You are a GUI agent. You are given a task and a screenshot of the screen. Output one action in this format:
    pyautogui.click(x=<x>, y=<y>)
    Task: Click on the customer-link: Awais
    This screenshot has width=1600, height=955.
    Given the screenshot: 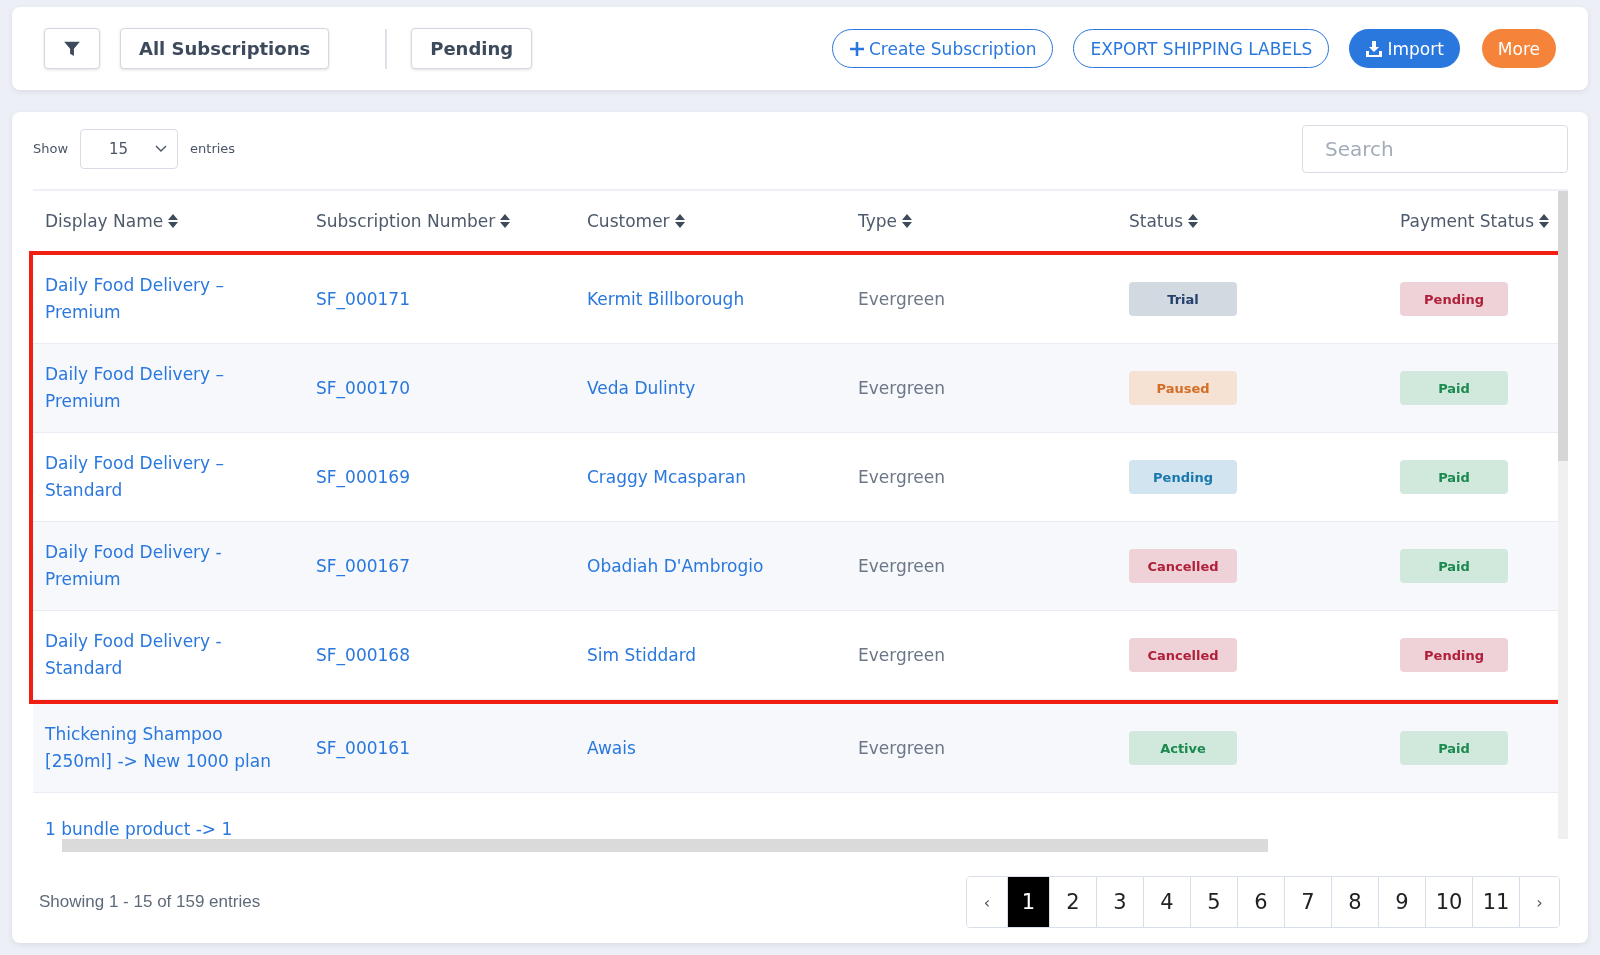 What is the action you would take?
    pyautogui.click(x=611, y=747)
    